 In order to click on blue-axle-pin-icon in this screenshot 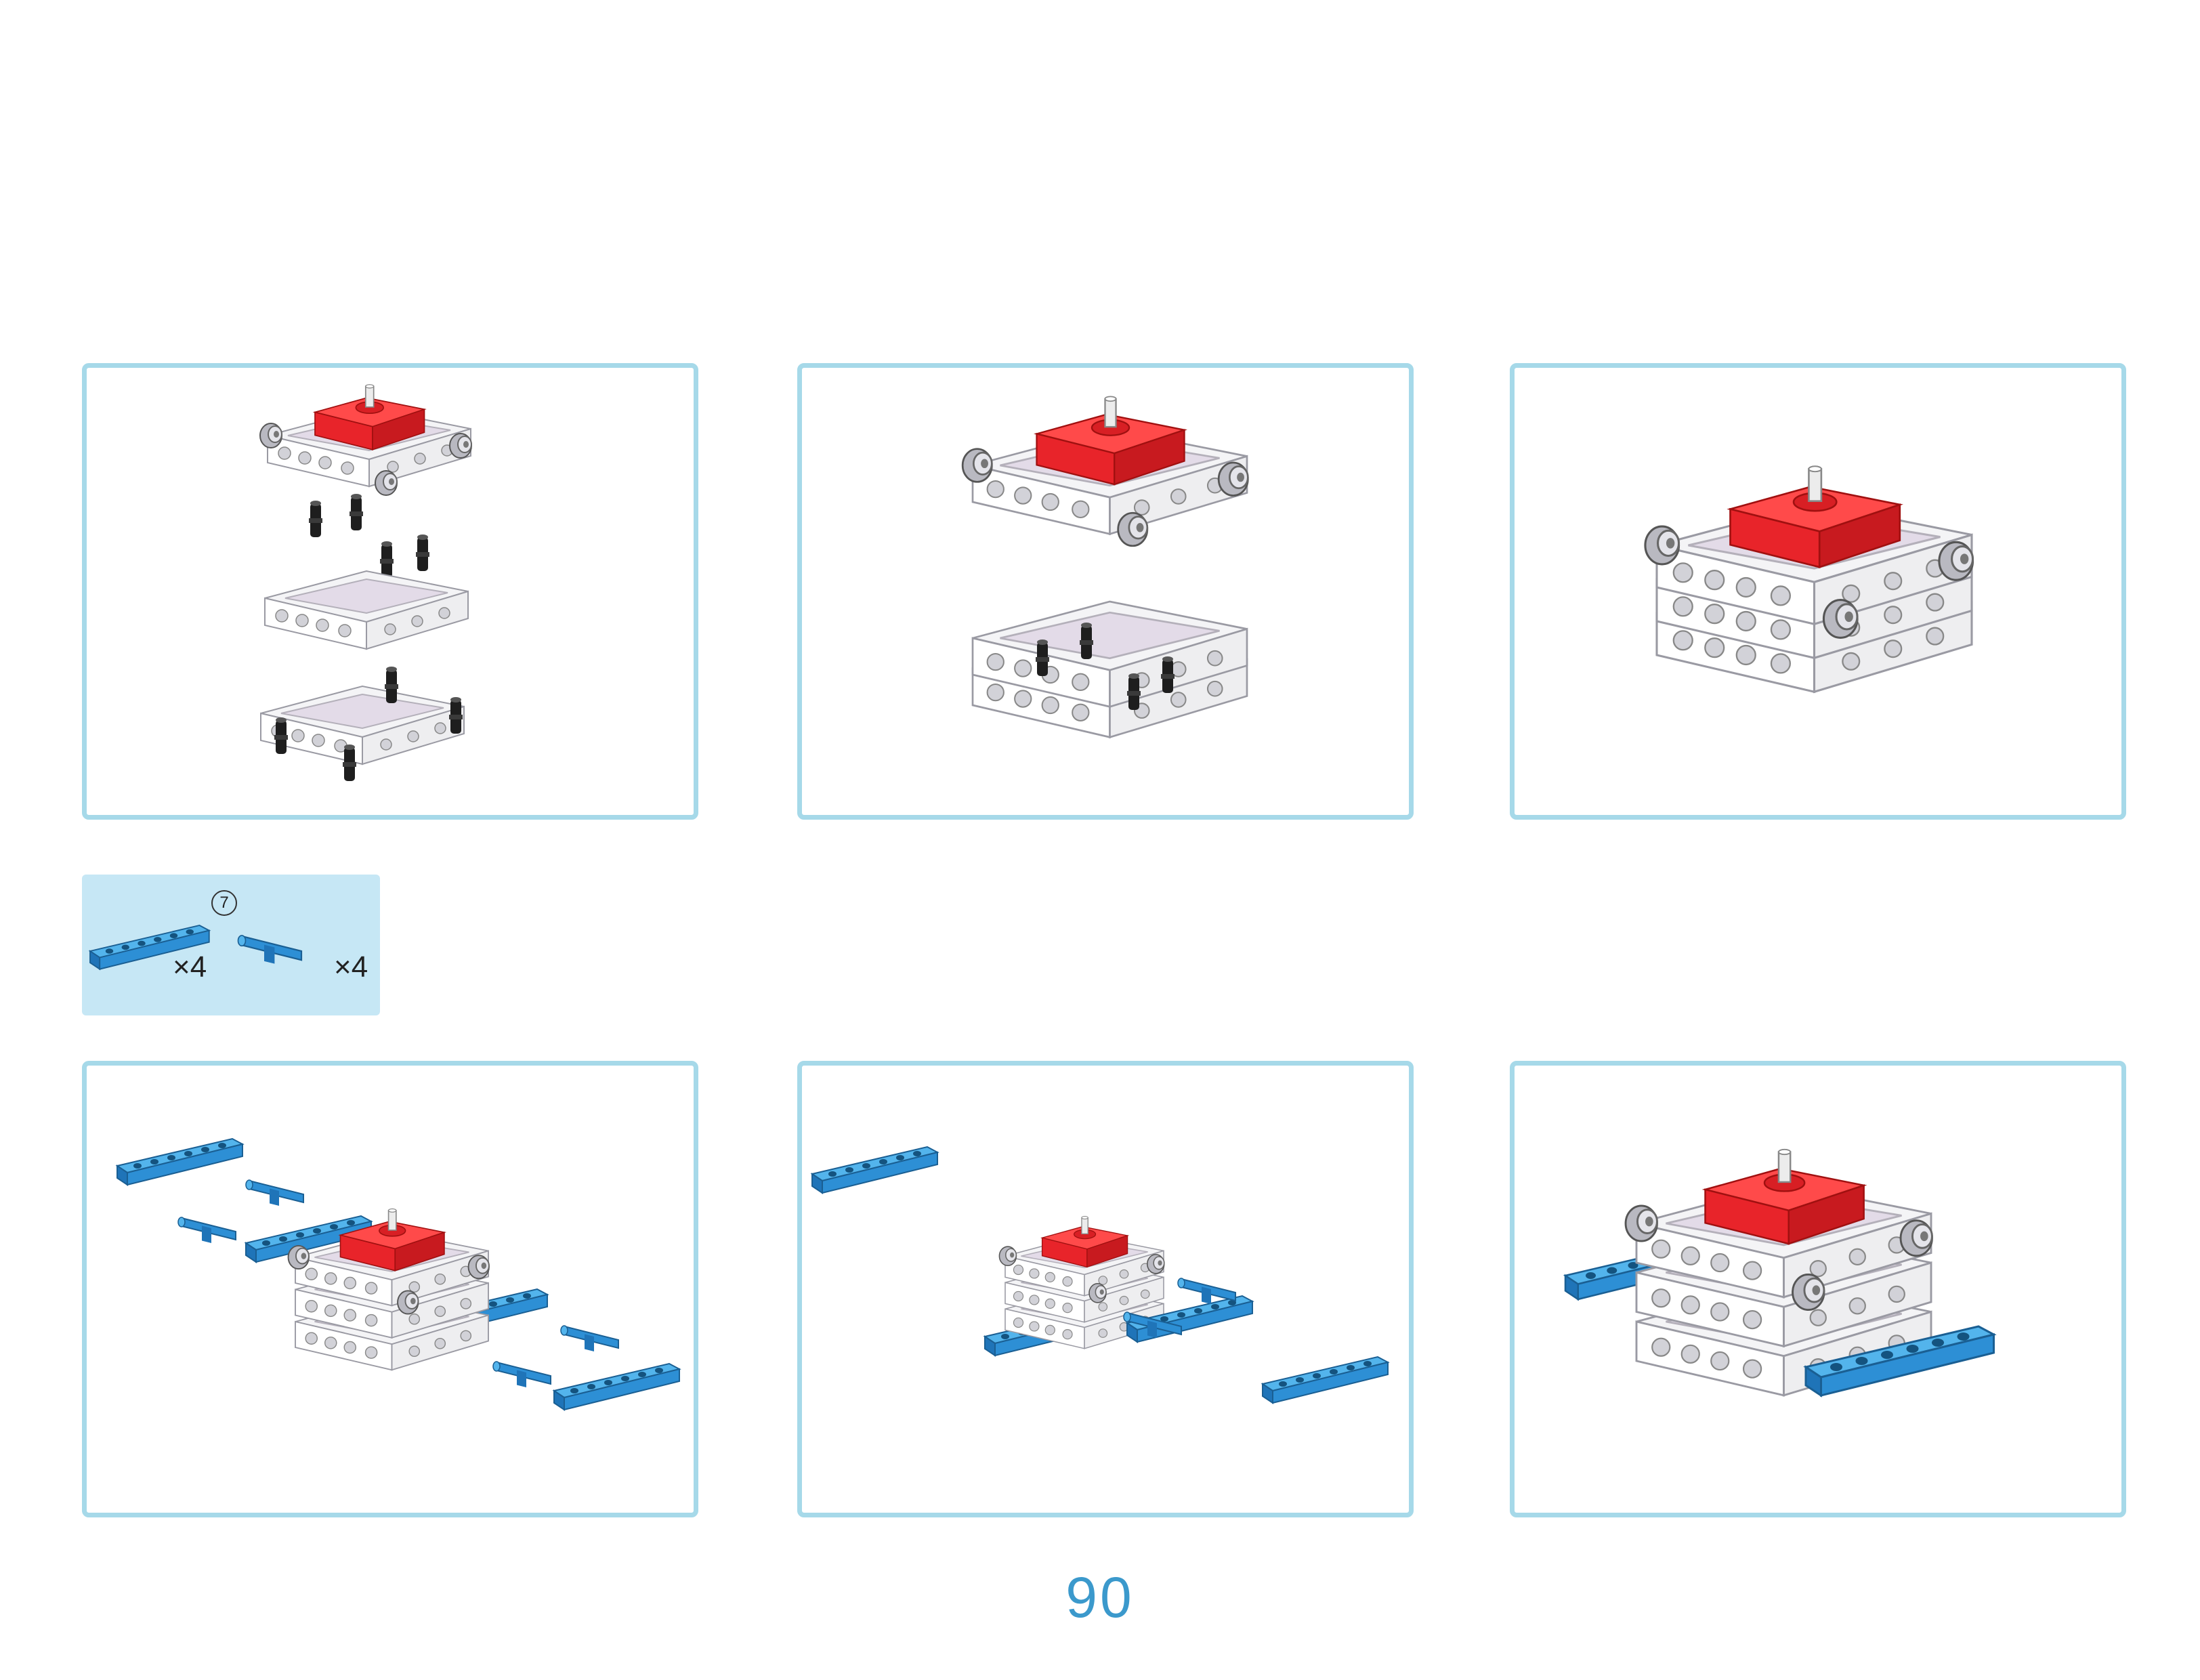, I will do `click(270, 949)`.